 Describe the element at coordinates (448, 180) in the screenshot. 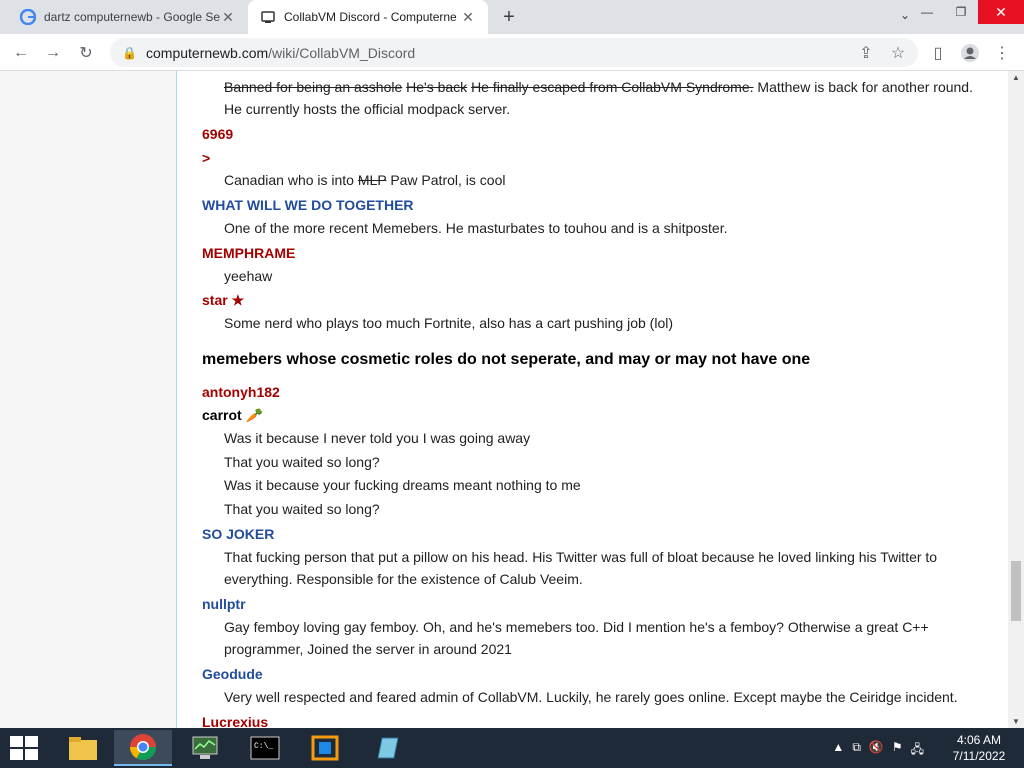

I see `entry-text-part: Paw Patrol, is cool` at that location.